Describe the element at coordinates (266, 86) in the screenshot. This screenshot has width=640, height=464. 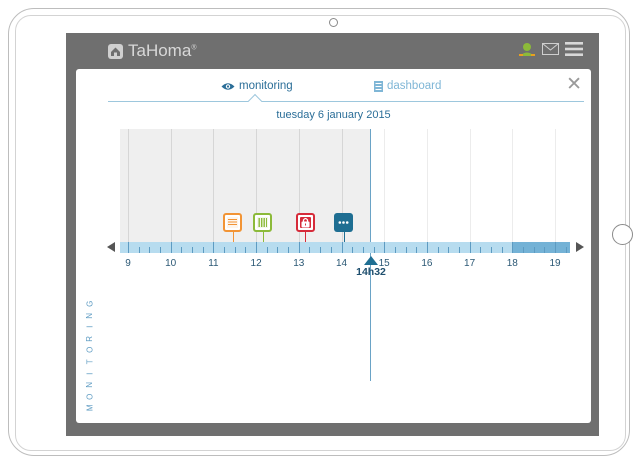
I see `tab-monitoring-label: monitoring` at that location.